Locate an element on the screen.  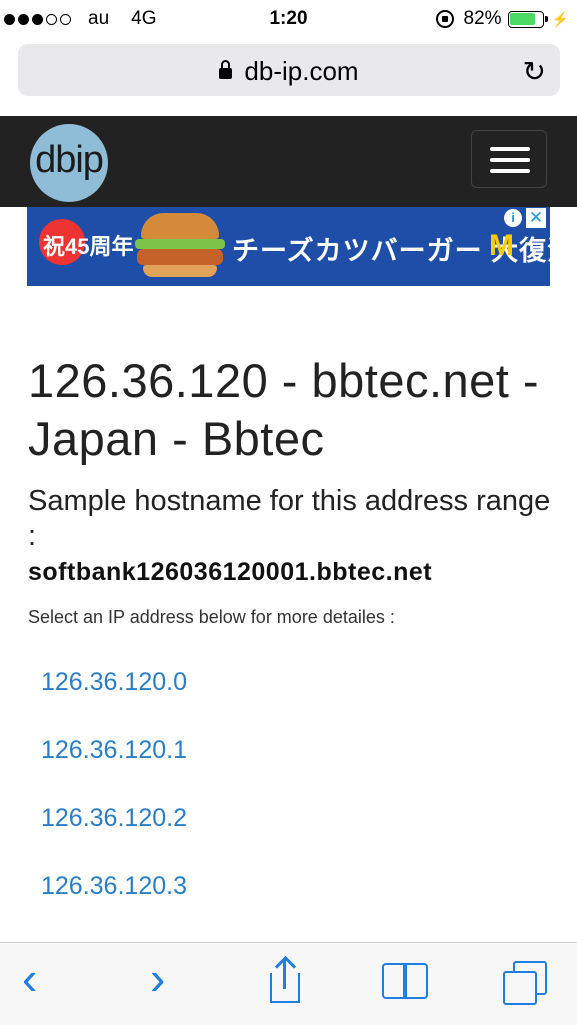
burger-icon is located at coordinates (179, 246).